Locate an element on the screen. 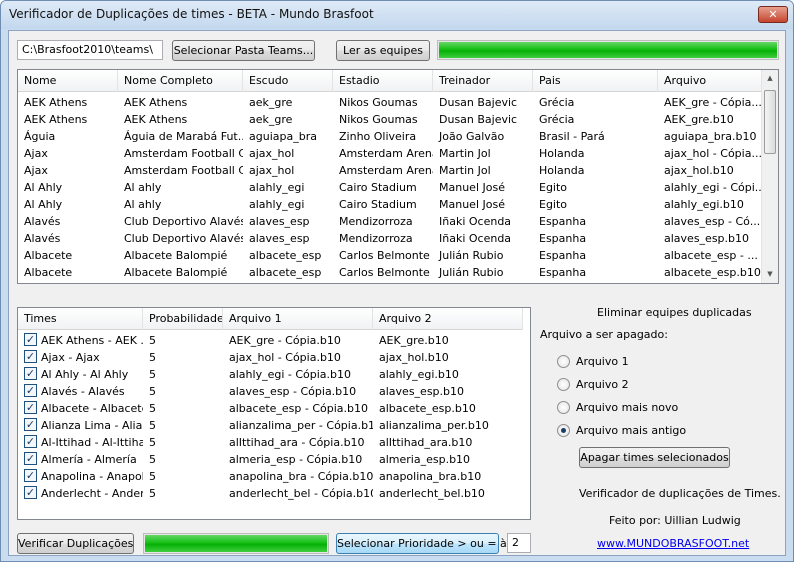  table-cell: Egito is located at coordinates (553, 187).